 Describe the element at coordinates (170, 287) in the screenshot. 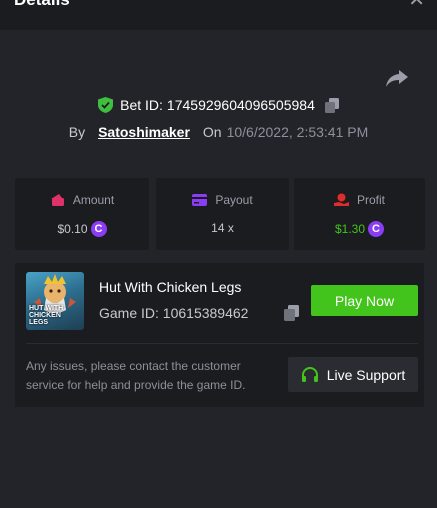

I see `game-name: Hut With Chicken Legs` at that location.